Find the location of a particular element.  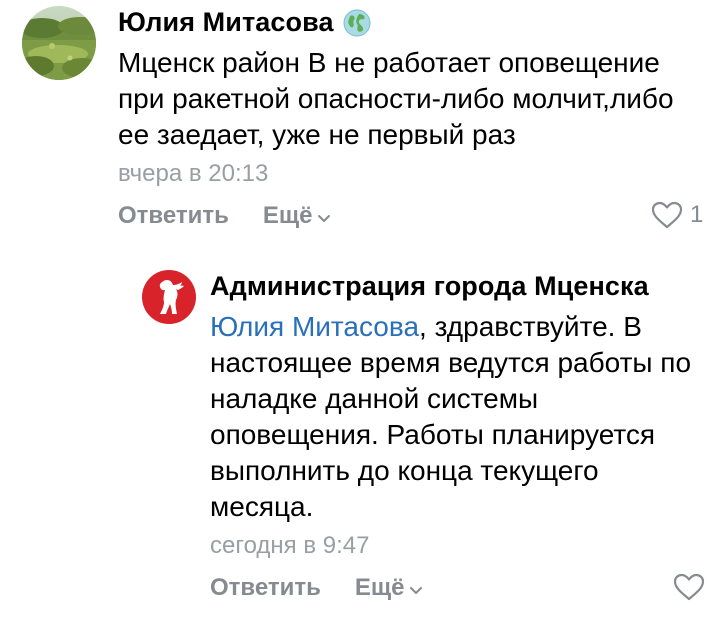

reply-text-line: выполнить до конца текущего is located at coordinates (404, 470).